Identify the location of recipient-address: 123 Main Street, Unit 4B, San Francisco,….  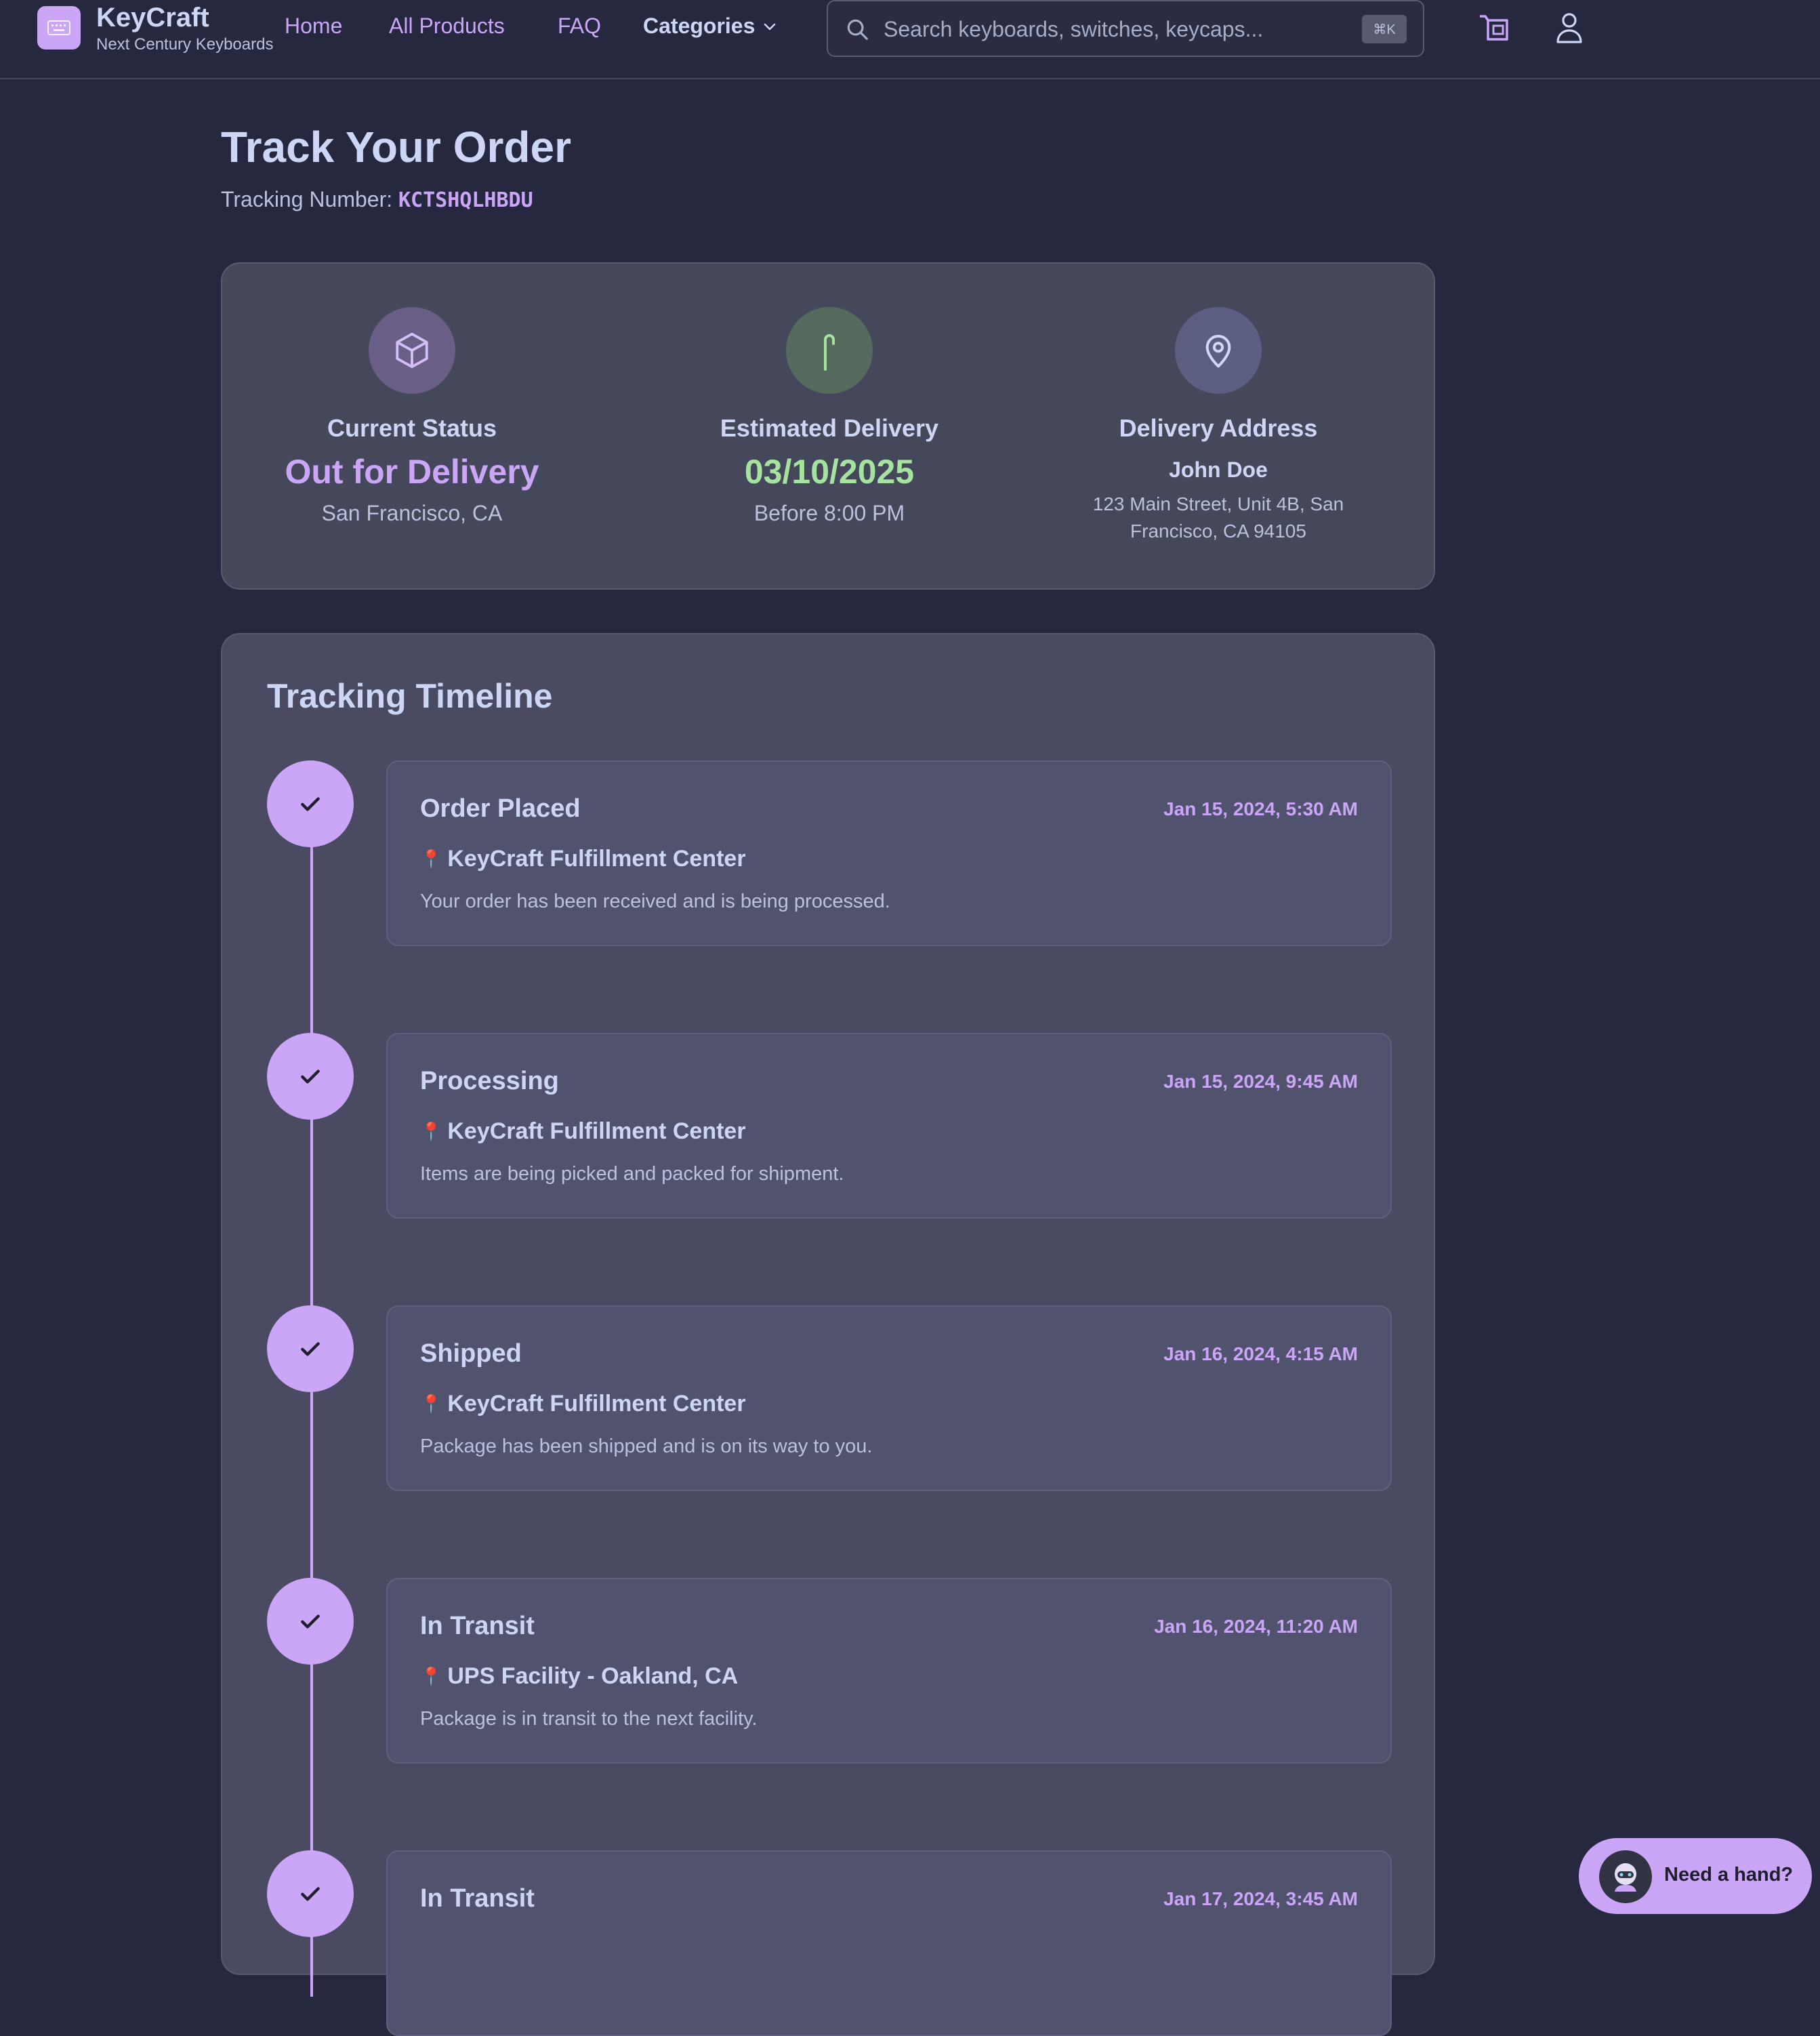
(1218, 517).